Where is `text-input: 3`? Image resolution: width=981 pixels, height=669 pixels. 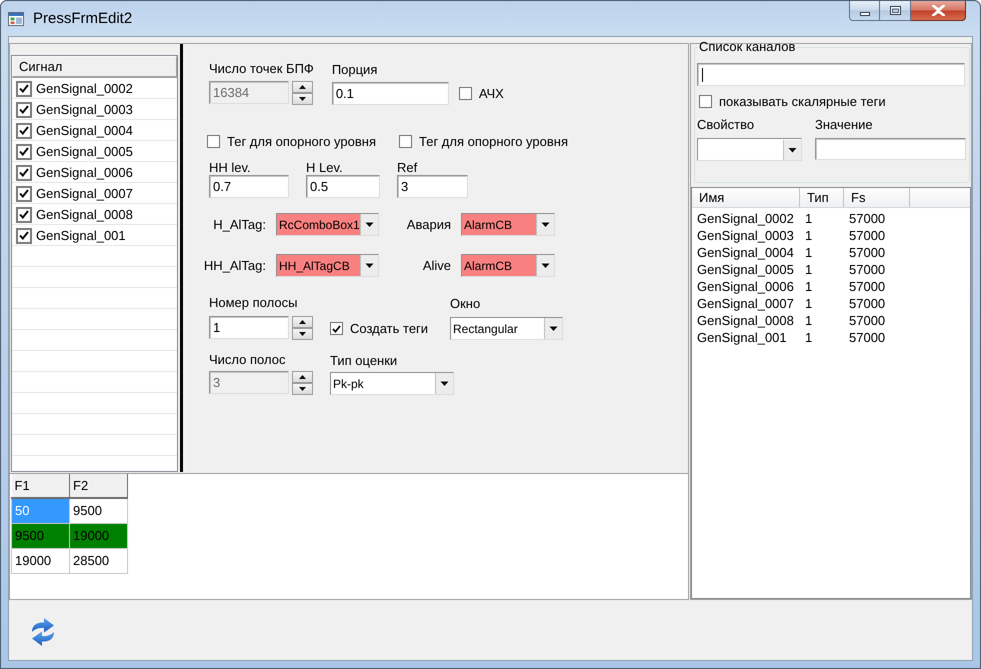
text-input: 3 is located at coordinates (432, 186).